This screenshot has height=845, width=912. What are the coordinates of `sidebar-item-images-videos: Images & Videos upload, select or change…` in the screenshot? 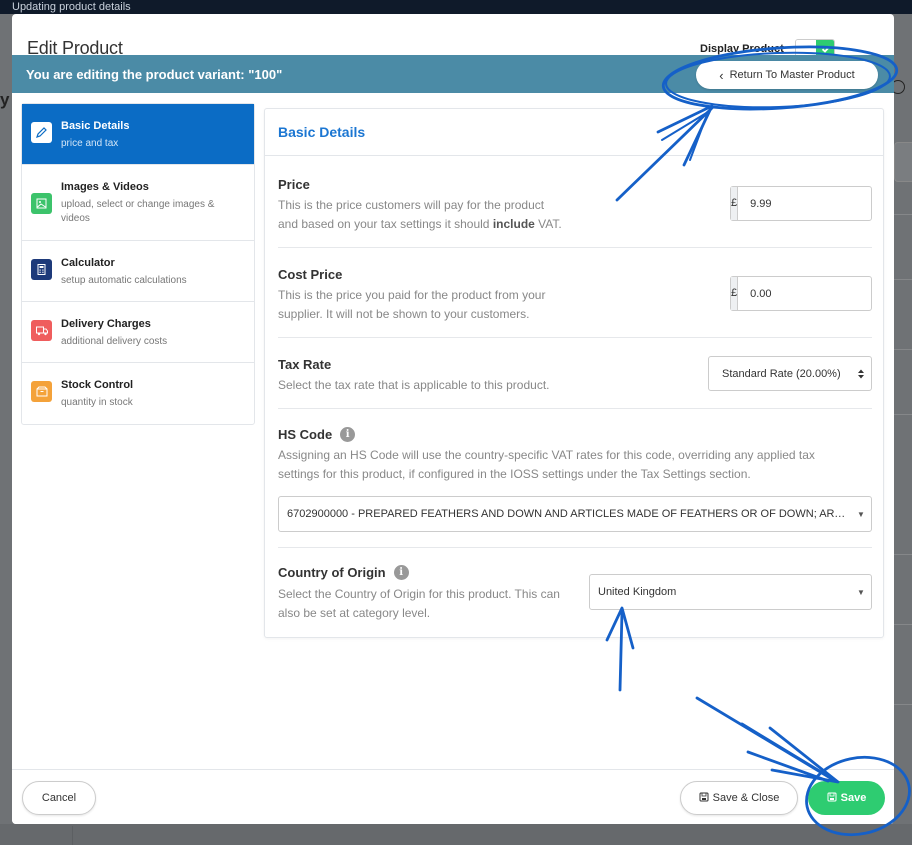 It's located at (138, 203).